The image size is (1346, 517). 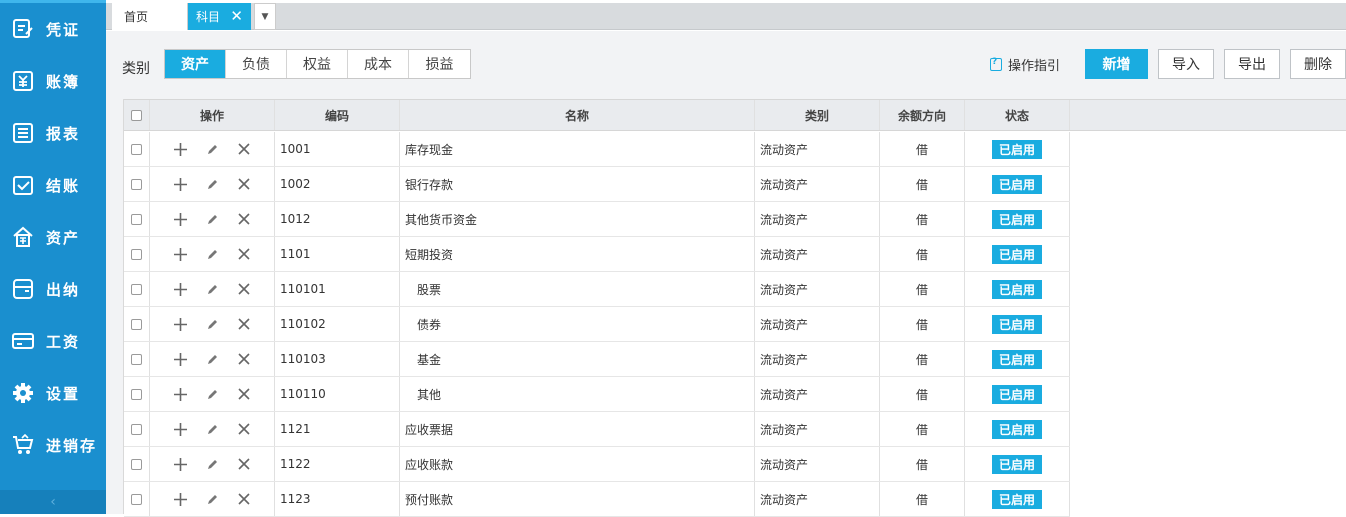 What do you see at coordinates (597, 499) in the screenshot?
I see `table-row: 1123 预付账款 流动资产借 已启用` at bounding box center [597, 499].